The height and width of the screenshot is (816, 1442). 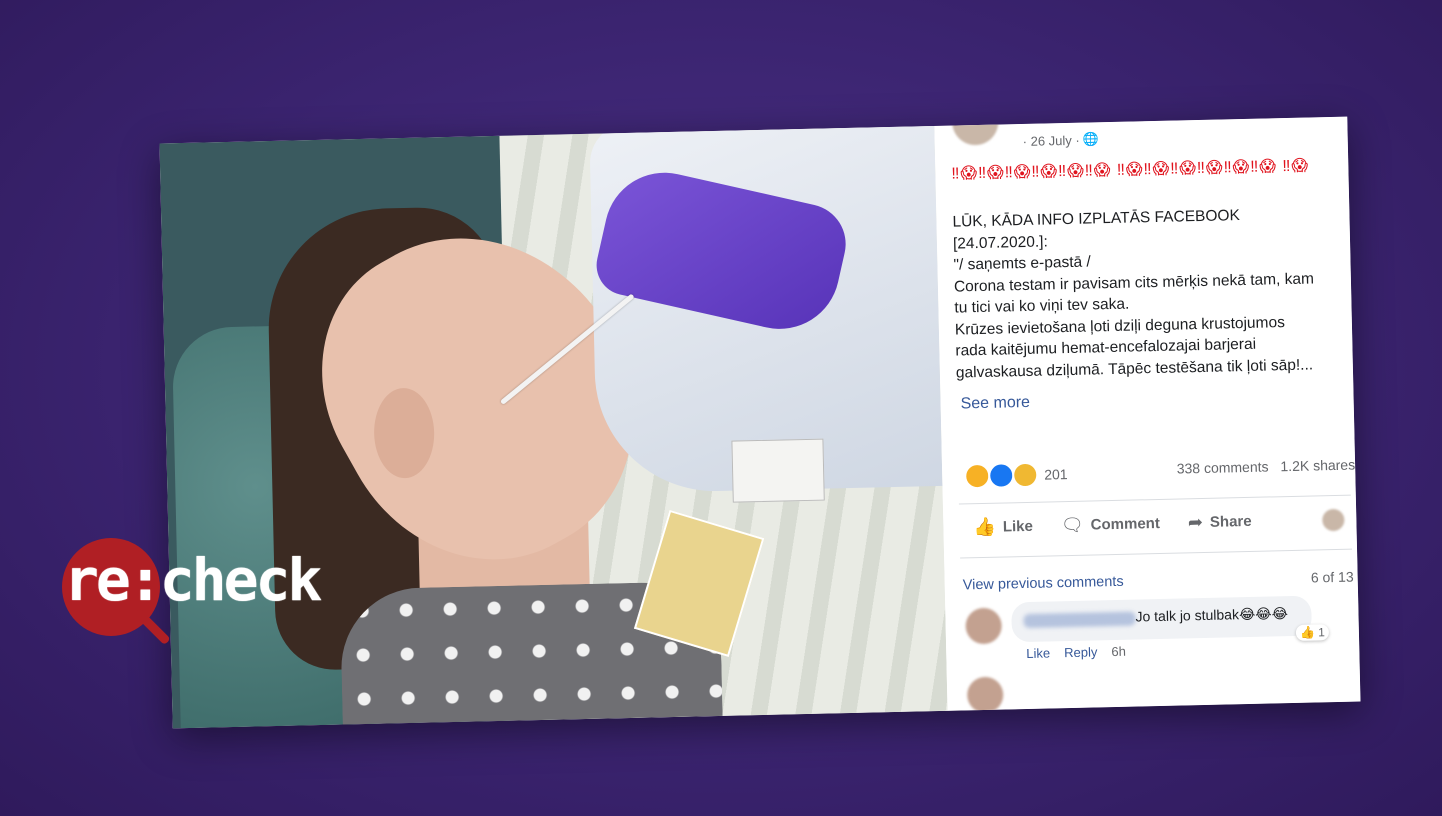 I want to click on post-date: · 26 July ·, so click(x=1051, y=141).